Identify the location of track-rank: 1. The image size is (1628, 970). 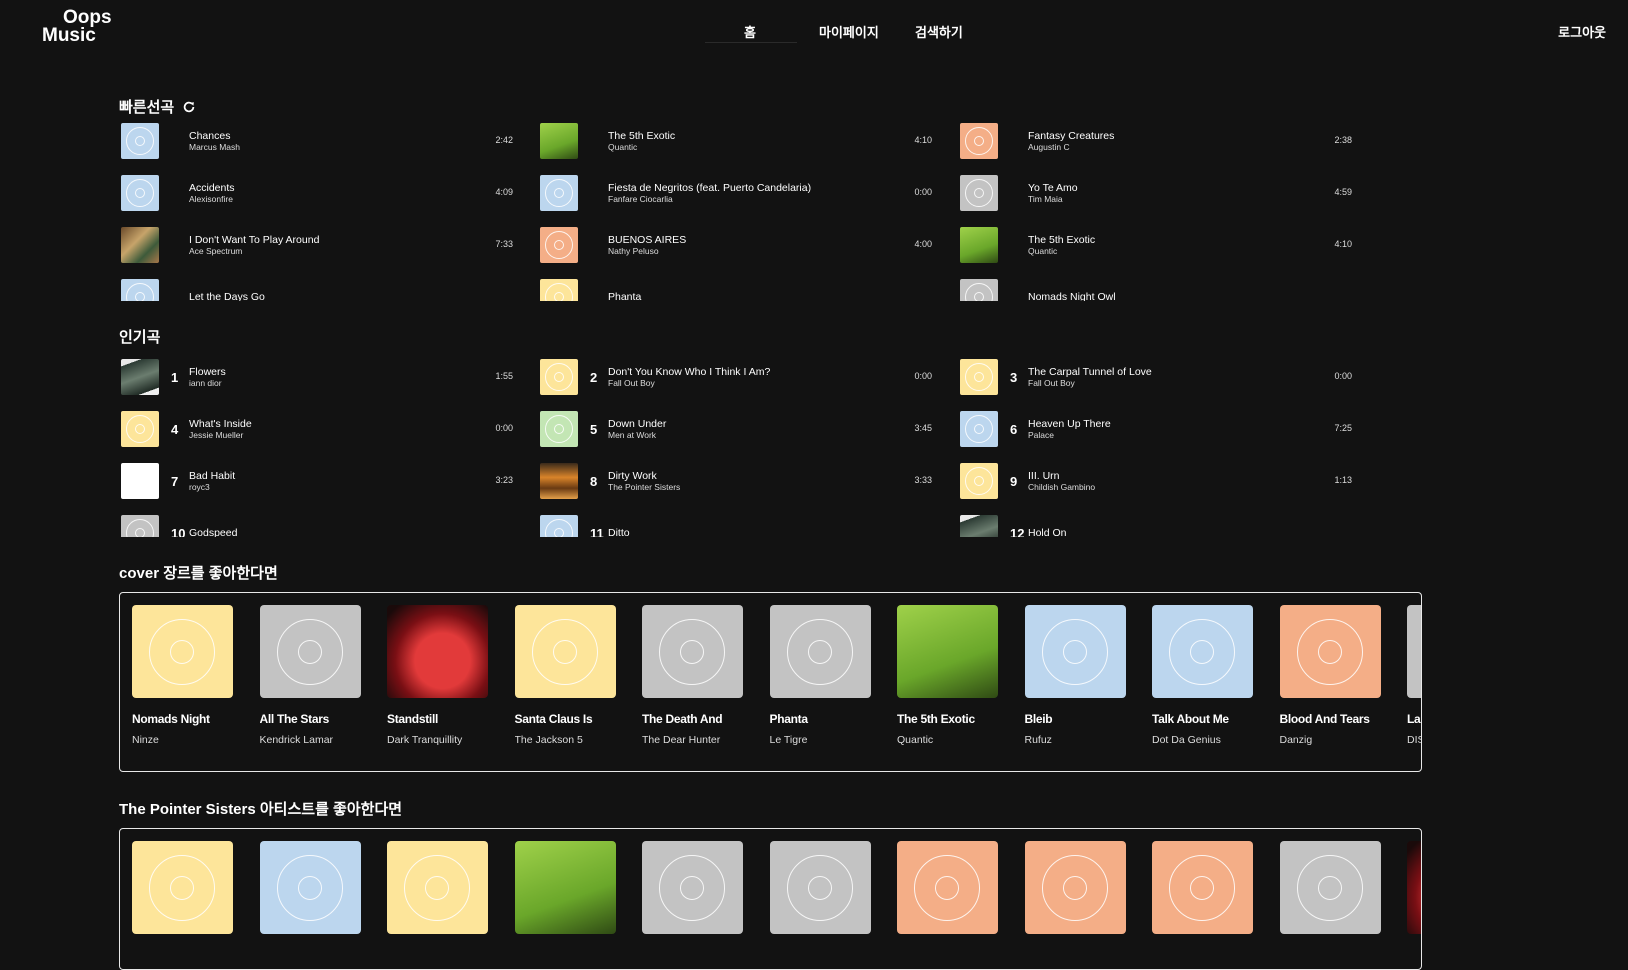
(175, 377).